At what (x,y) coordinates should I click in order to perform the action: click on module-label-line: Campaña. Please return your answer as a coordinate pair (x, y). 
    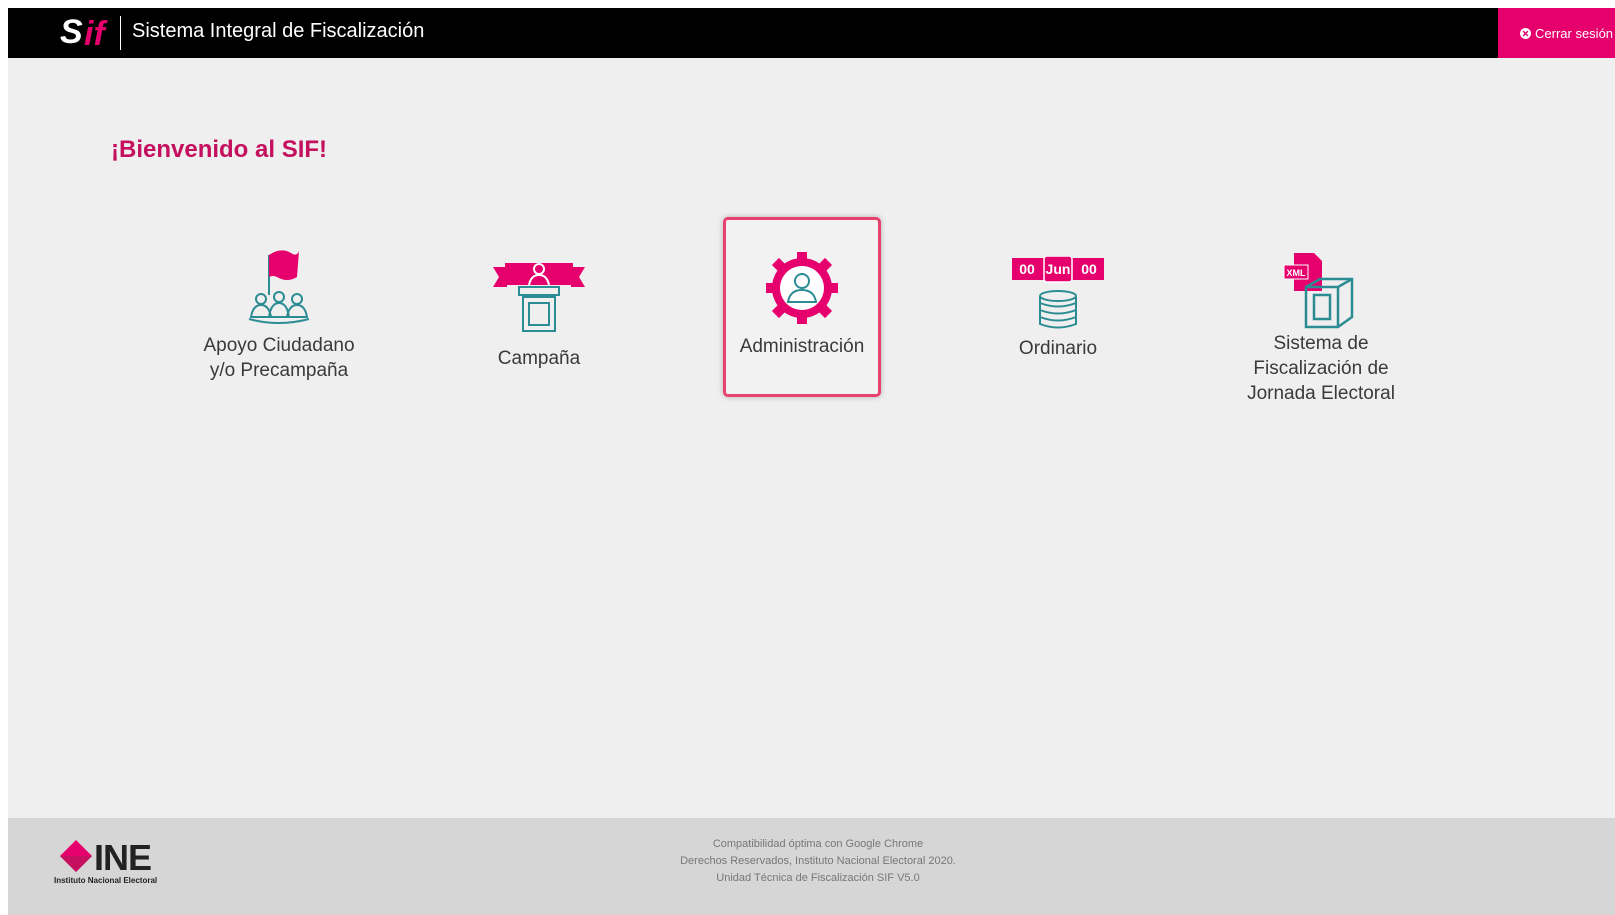
    Looking at the image, I should click on (539, 358).